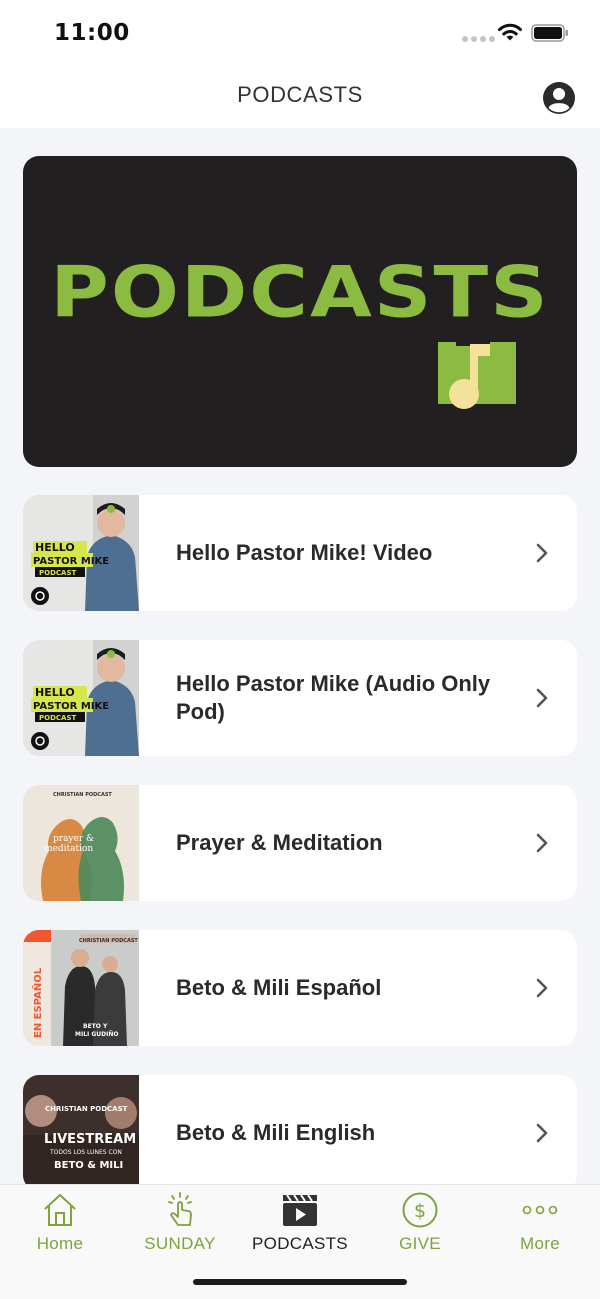  What do you see at coordinates (540, 1225) in the screenshot?
I see `tab-more: More` at bounding box center [540, 1225].